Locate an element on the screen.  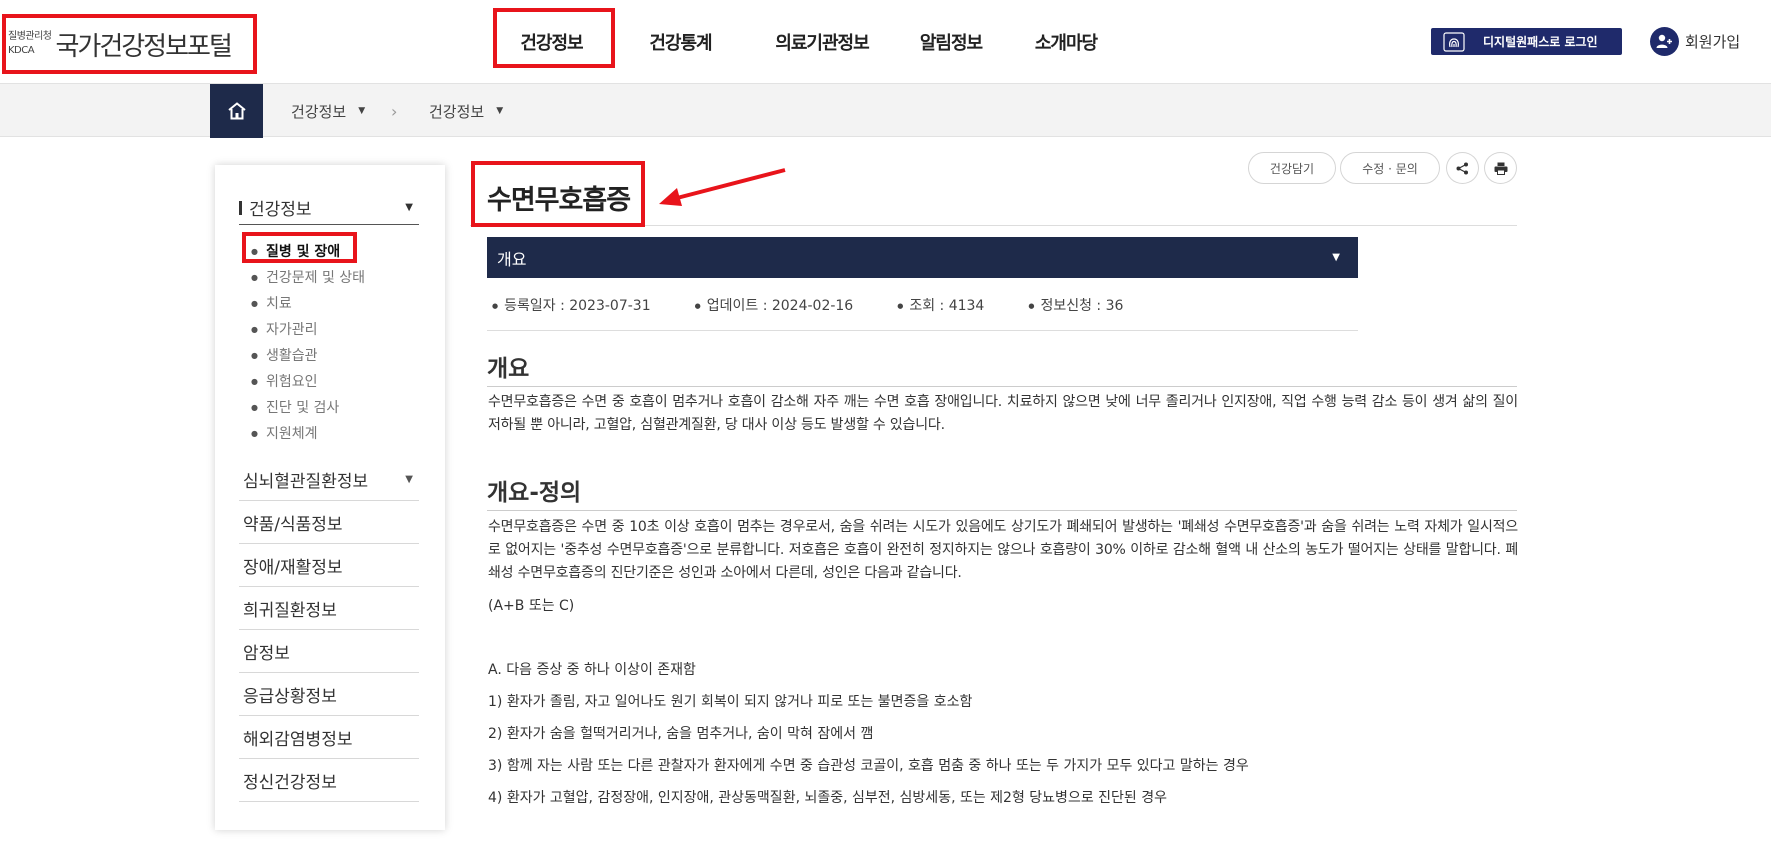
sidebar-item-overseas-infection: 해외감염병정보 is located at coordinates (329, 737).